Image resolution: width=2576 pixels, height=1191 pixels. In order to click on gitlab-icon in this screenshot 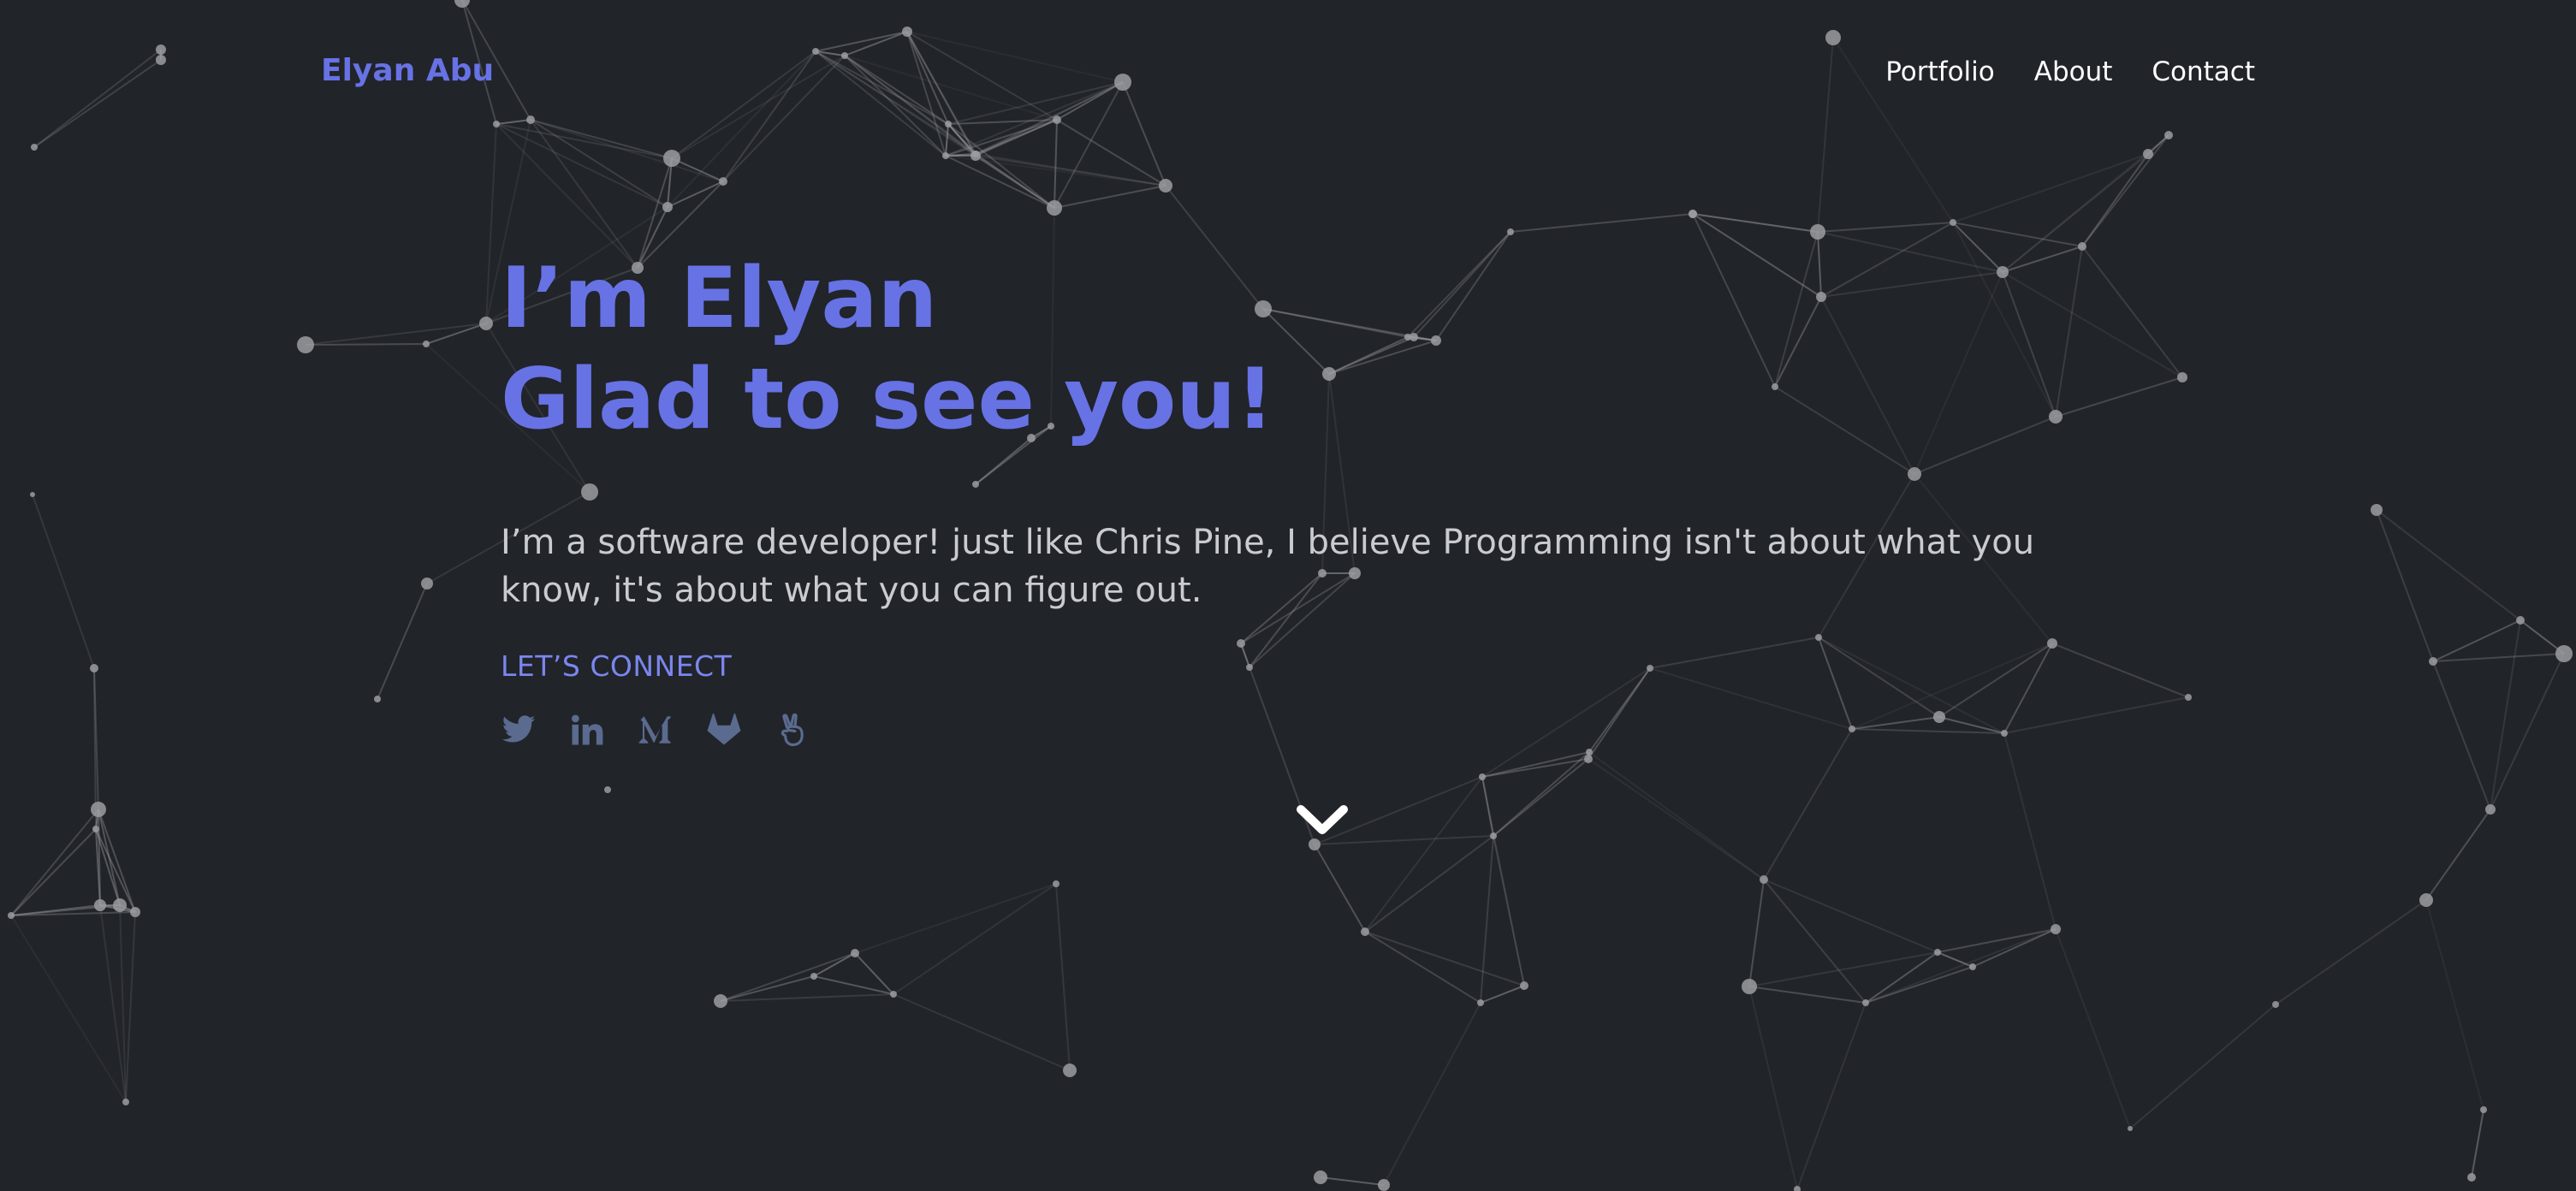, I will do `click(724, 729)`.